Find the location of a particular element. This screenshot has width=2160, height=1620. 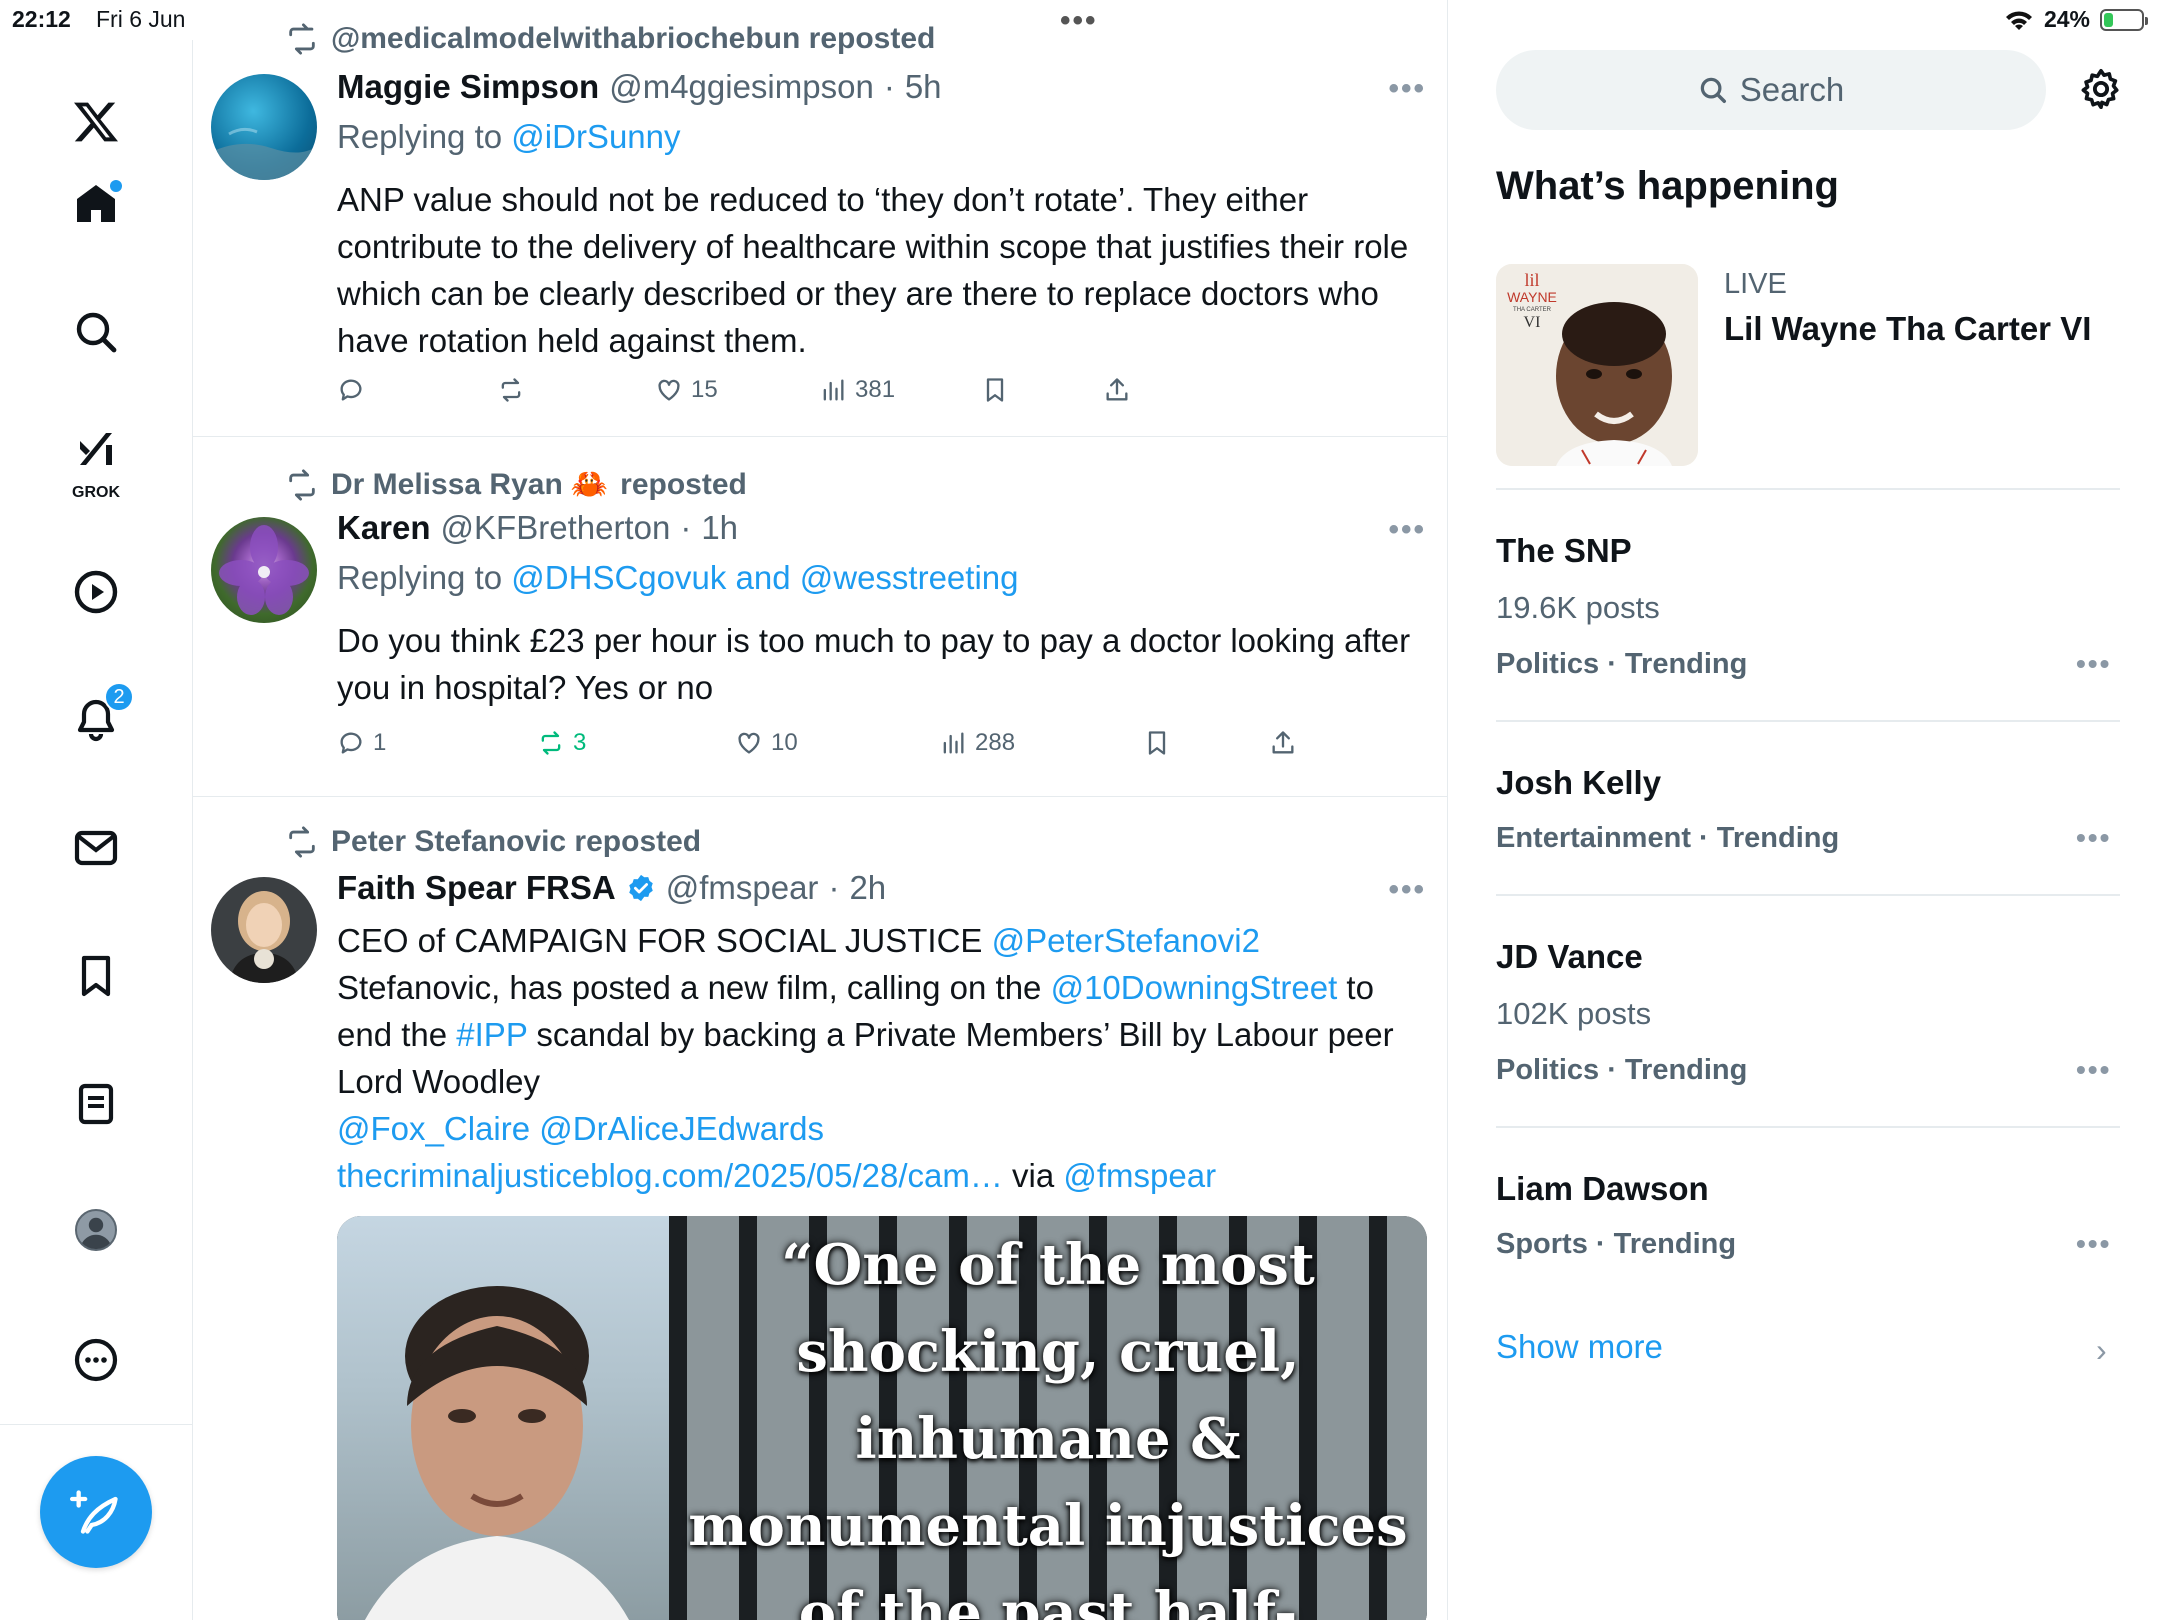

show-more-link: Show more is located at coordinates (1579, 1347).